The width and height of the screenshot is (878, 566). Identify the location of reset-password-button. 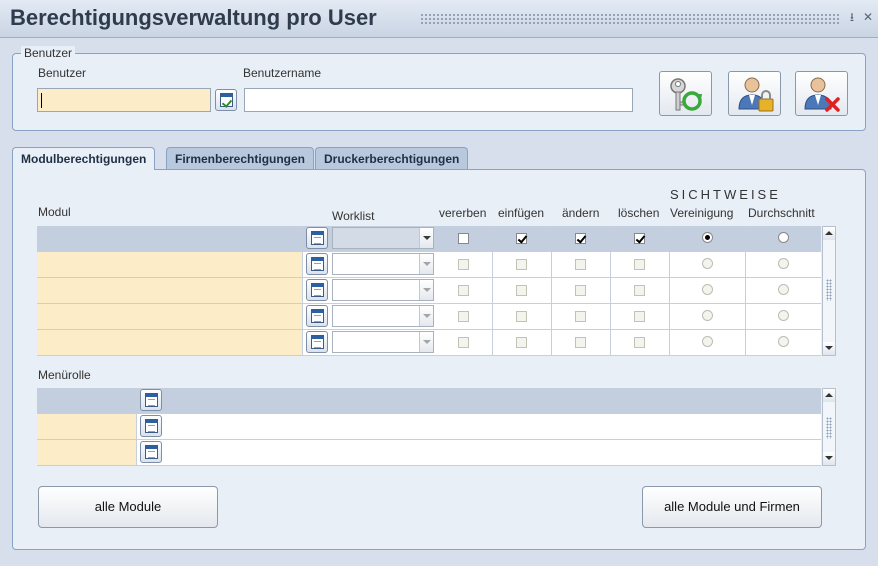
(685, 93).